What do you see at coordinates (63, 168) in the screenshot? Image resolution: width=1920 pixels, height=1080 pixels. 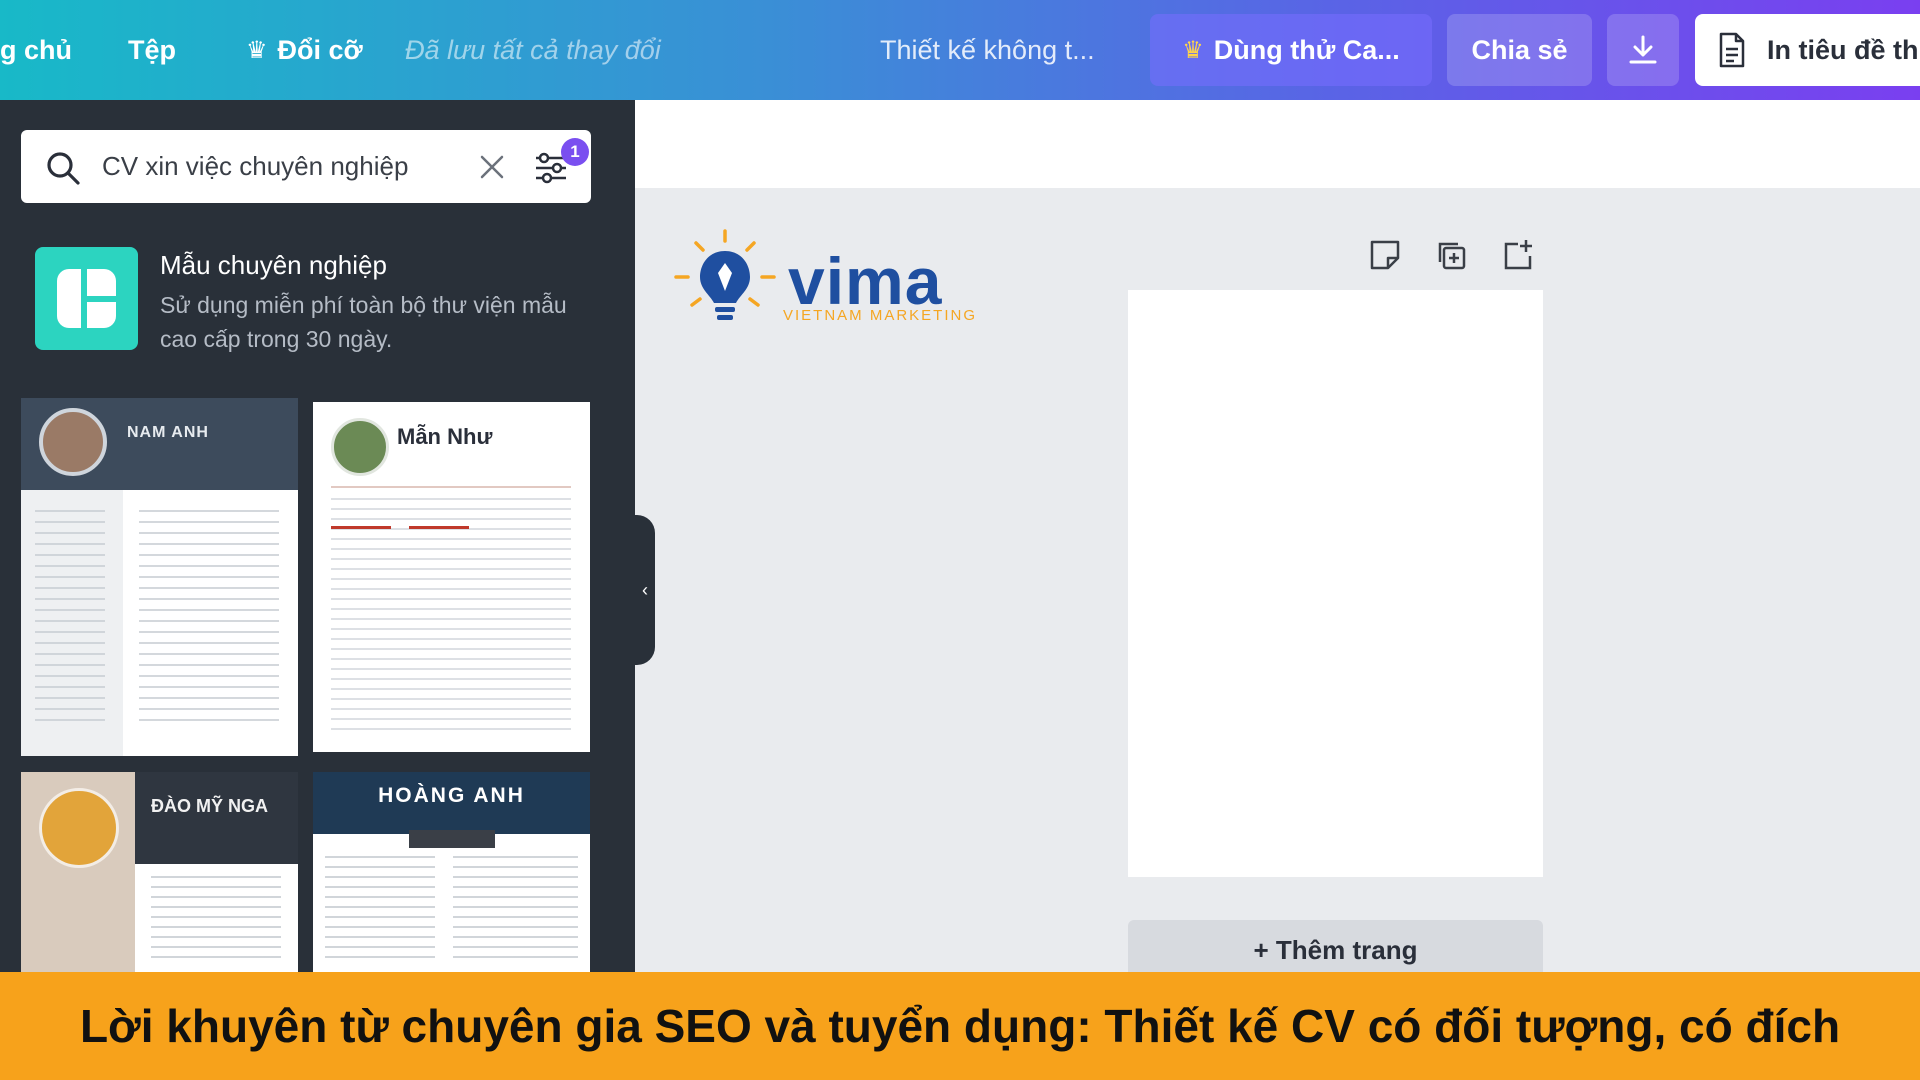 I see `search-icon` at bounding box center [63, 168].